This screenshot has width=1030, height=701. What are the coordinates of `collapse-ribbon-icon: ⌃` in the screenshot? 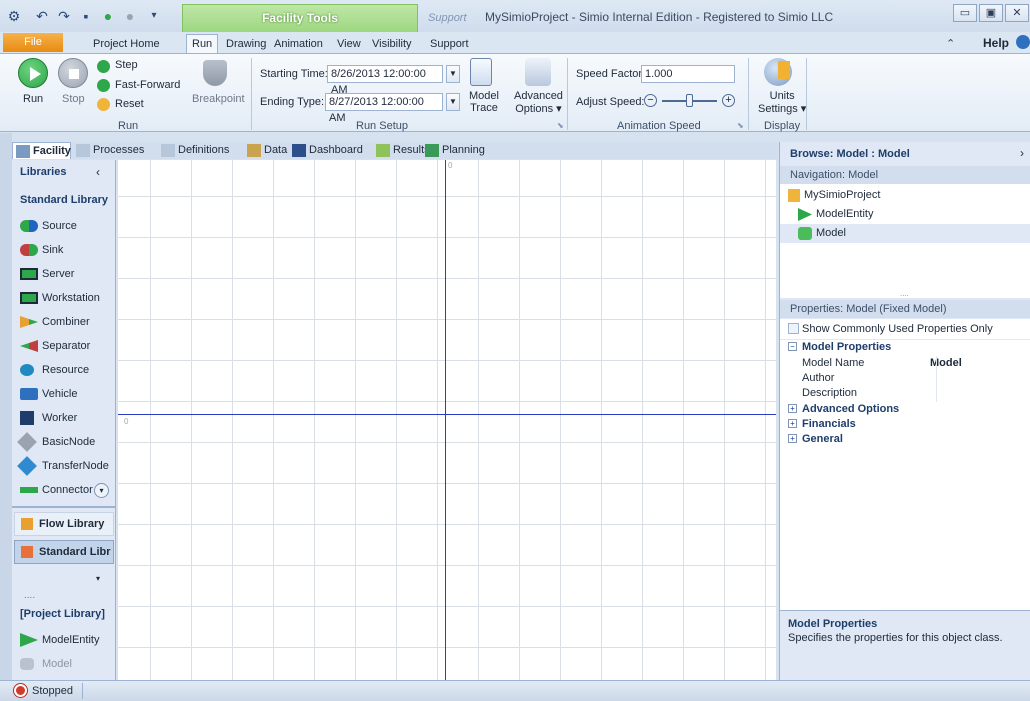 It's located at (950, 43).